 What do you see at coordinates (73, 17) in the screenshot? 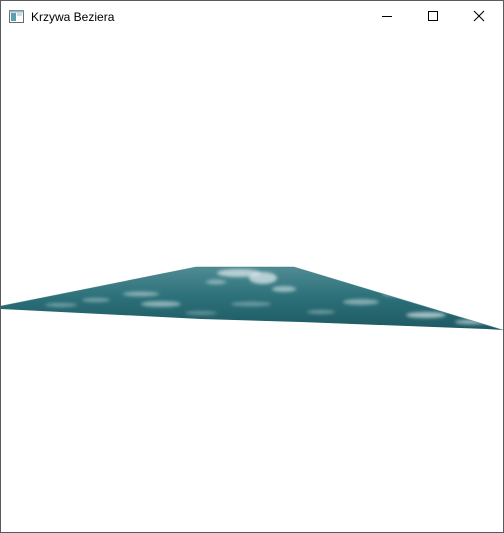
I see `window-title: Krzywa Beziera` at bounding box center [73, 17].